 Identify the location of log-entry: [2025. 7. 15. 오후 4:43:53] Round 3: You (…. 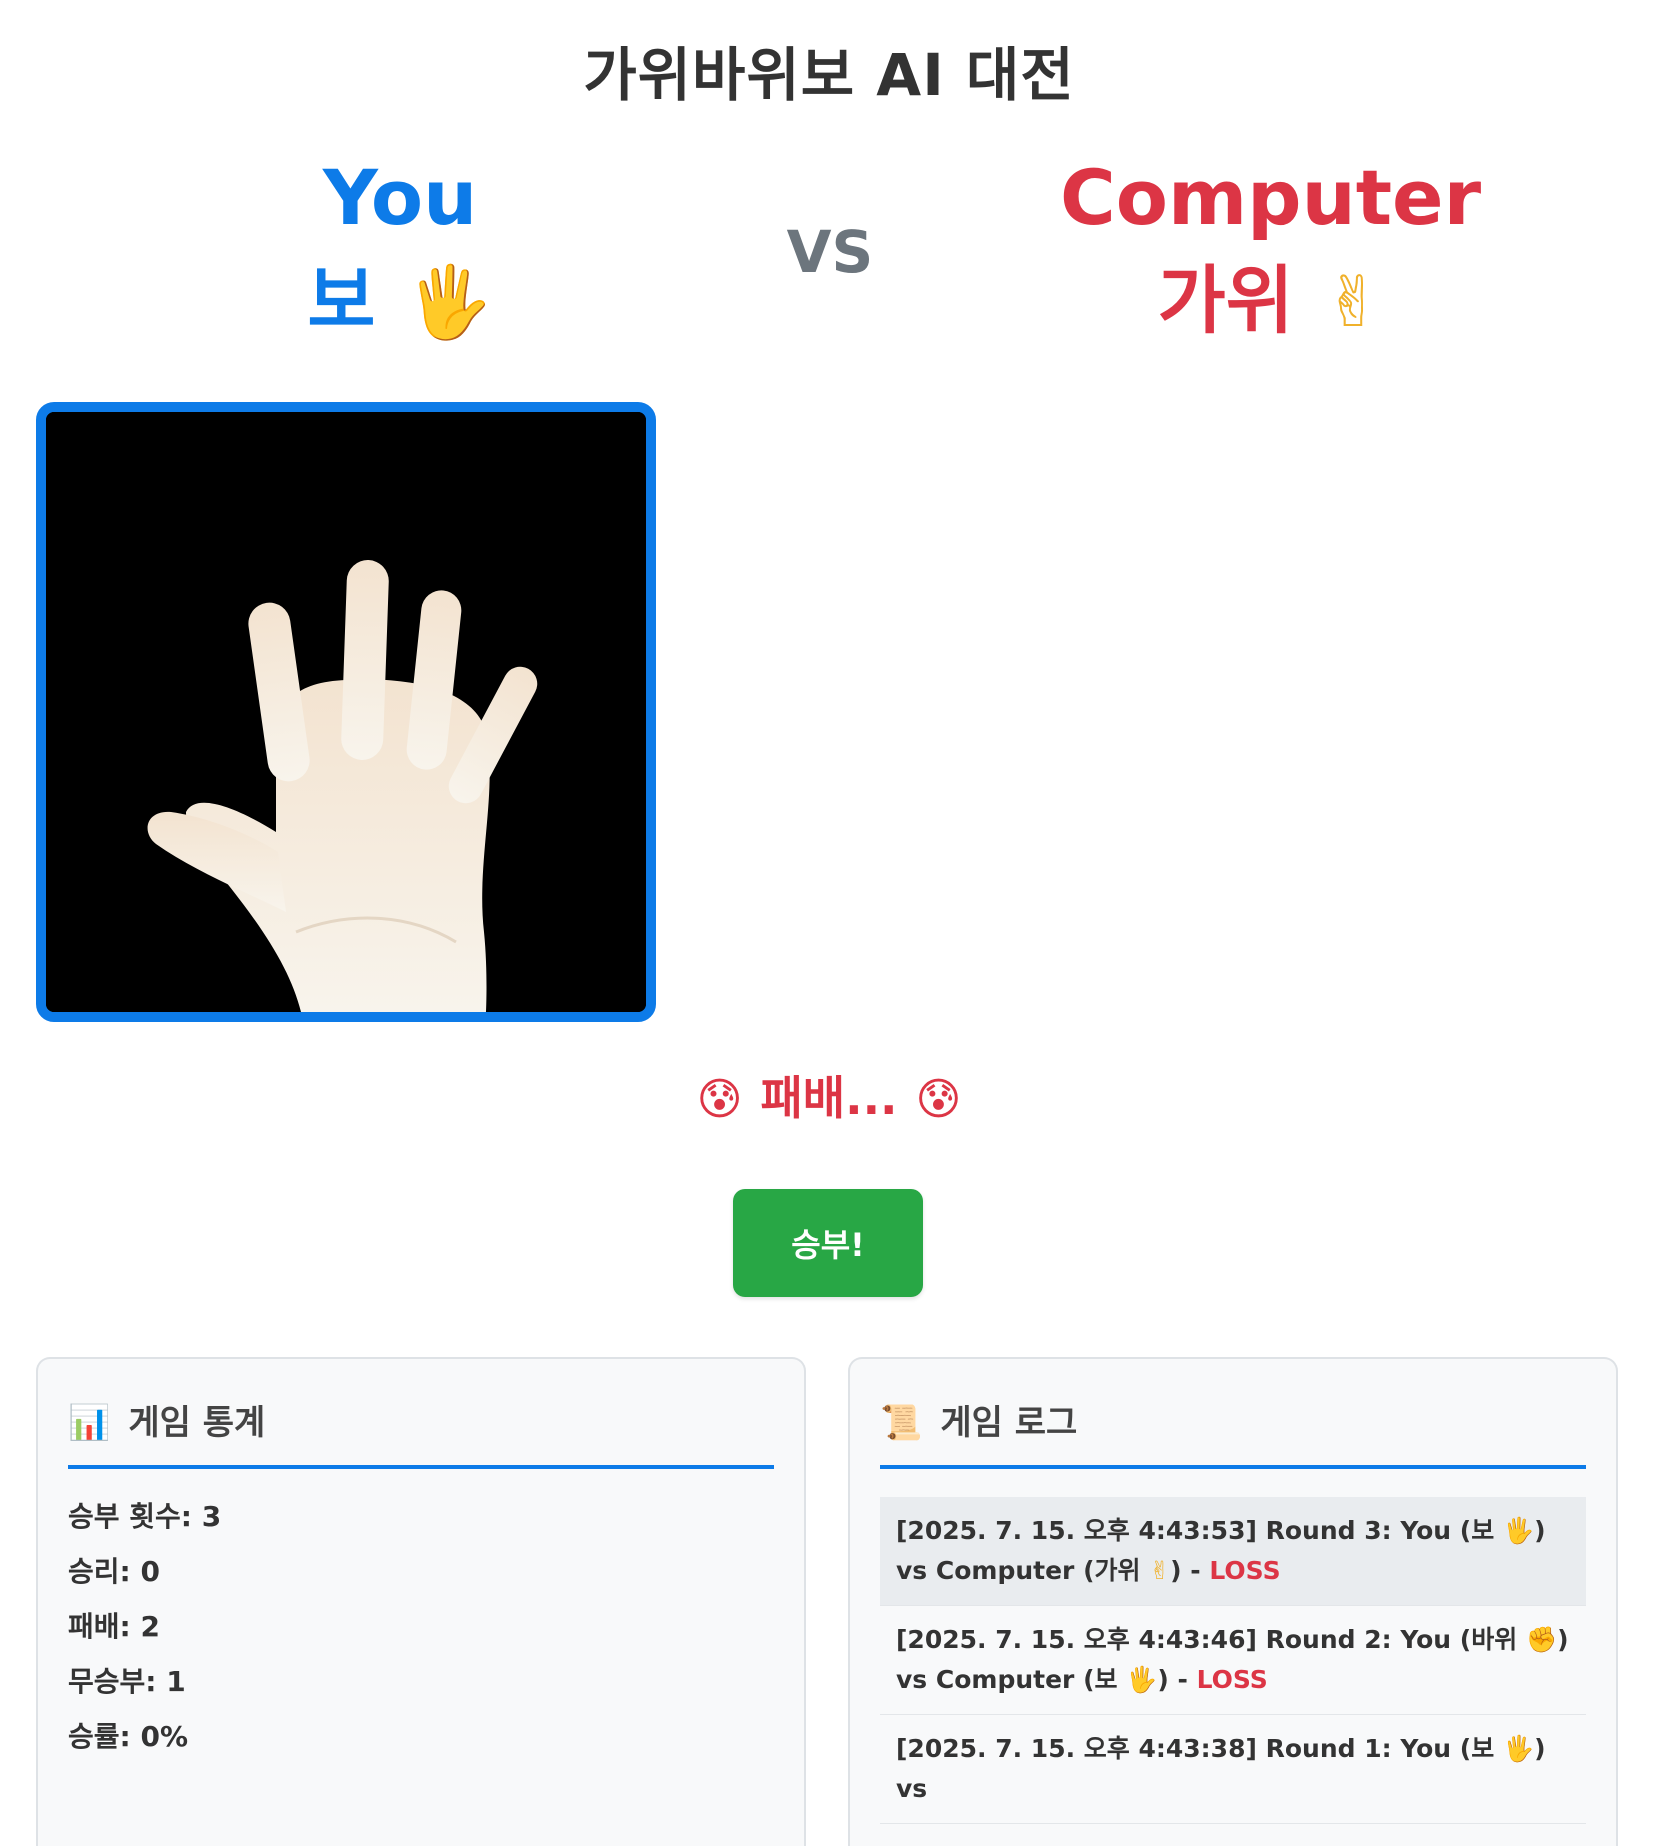
(1233, 1551).